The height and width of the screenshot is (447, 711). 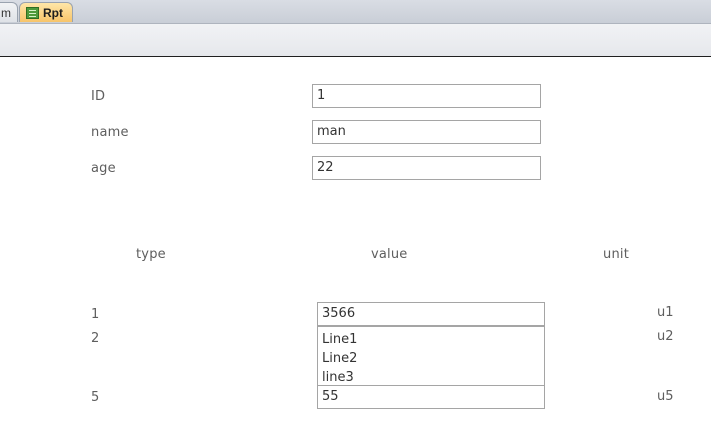 I want to click on tab-form: m, so click(x=9, y=12).